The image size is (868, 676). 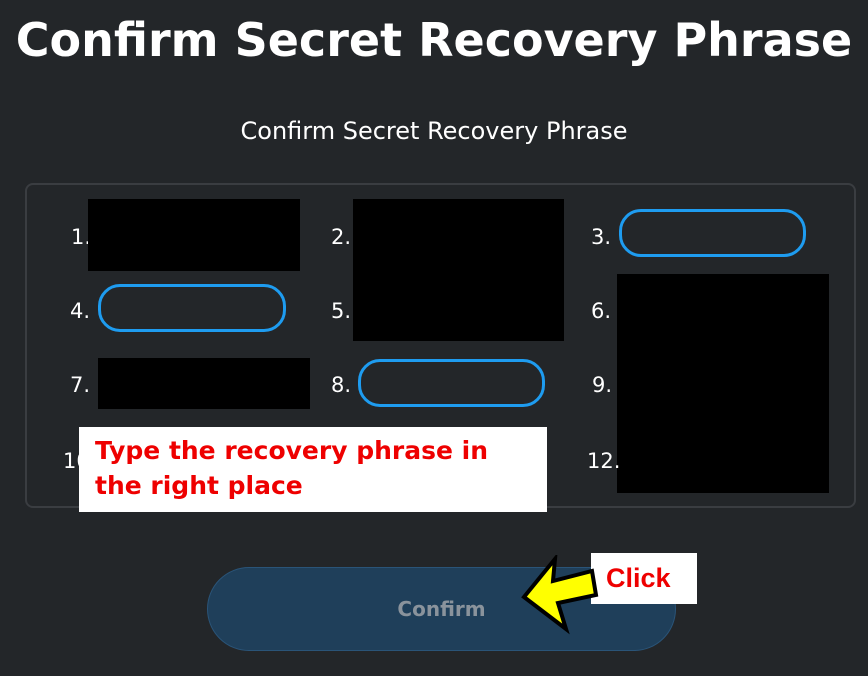 I want to click on instruction-line-1: Type the recovery phrase in, so click(x=292, y=450).